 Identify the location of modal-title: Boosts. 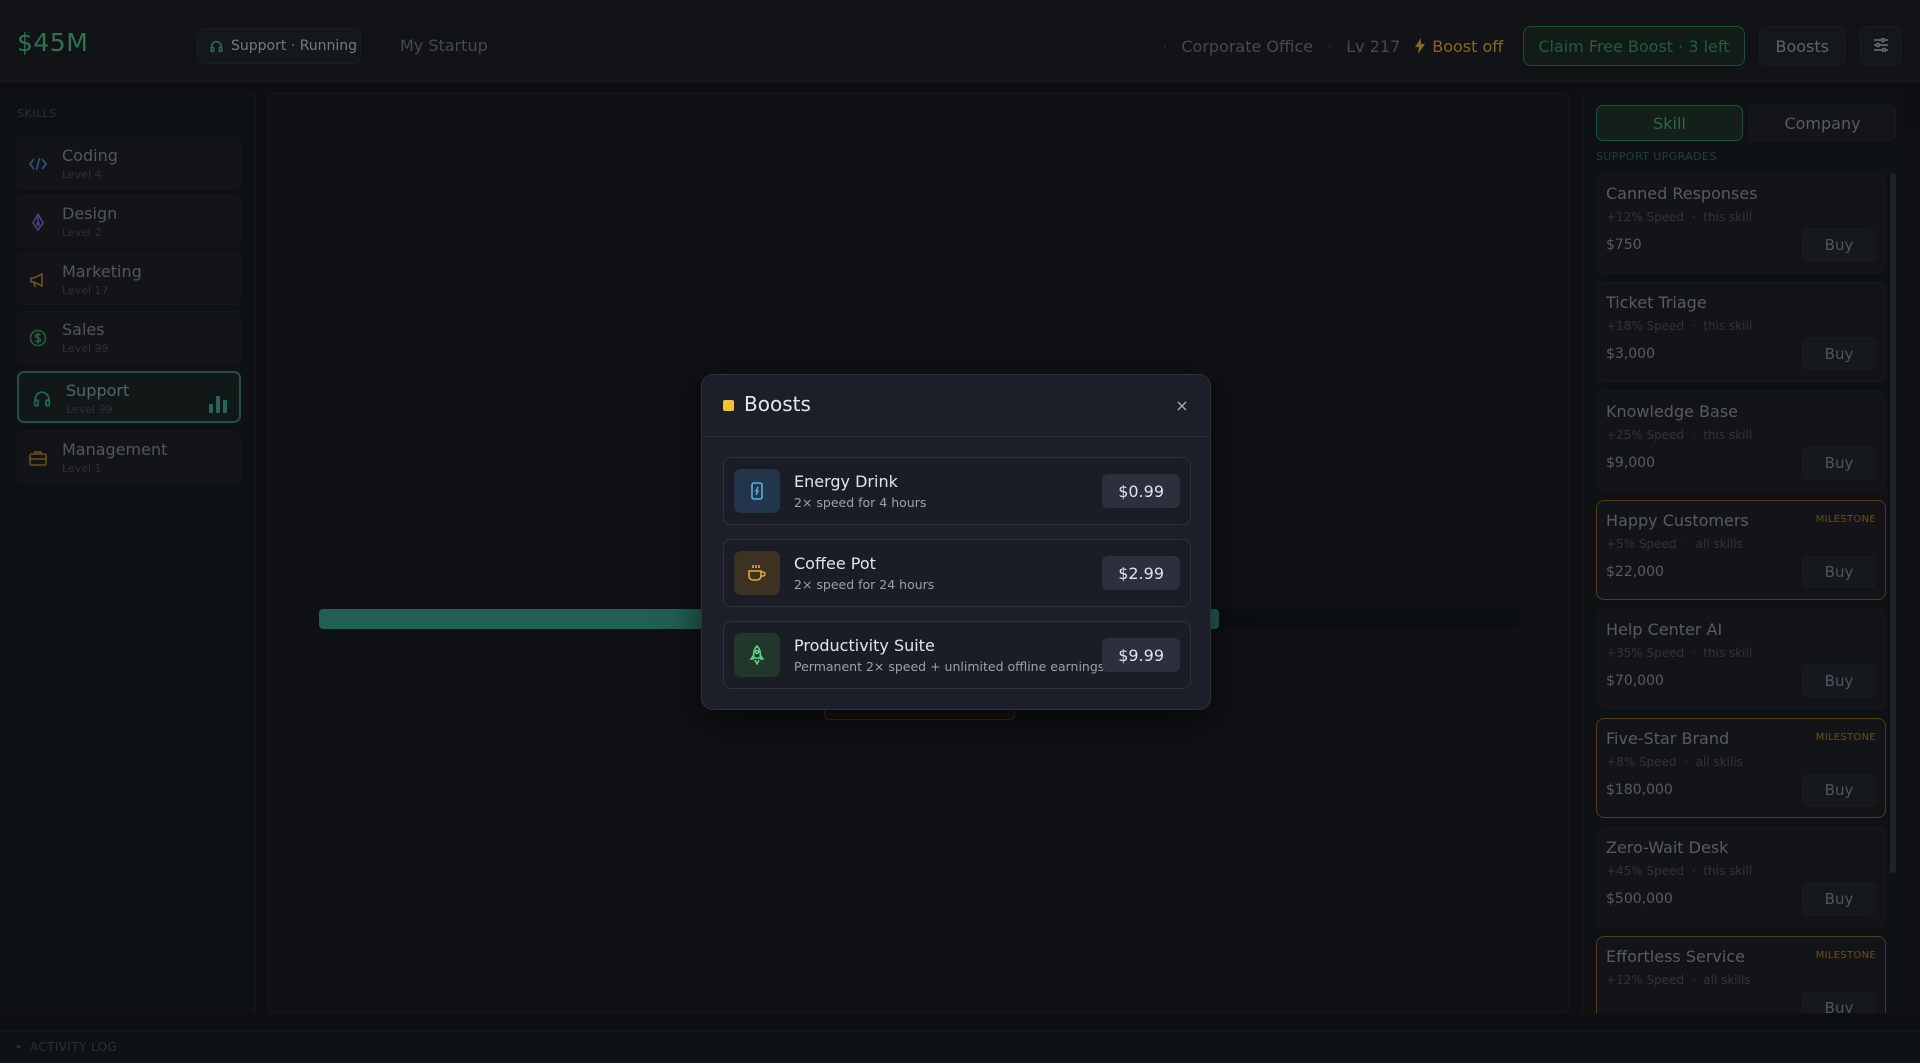
(777, 404).